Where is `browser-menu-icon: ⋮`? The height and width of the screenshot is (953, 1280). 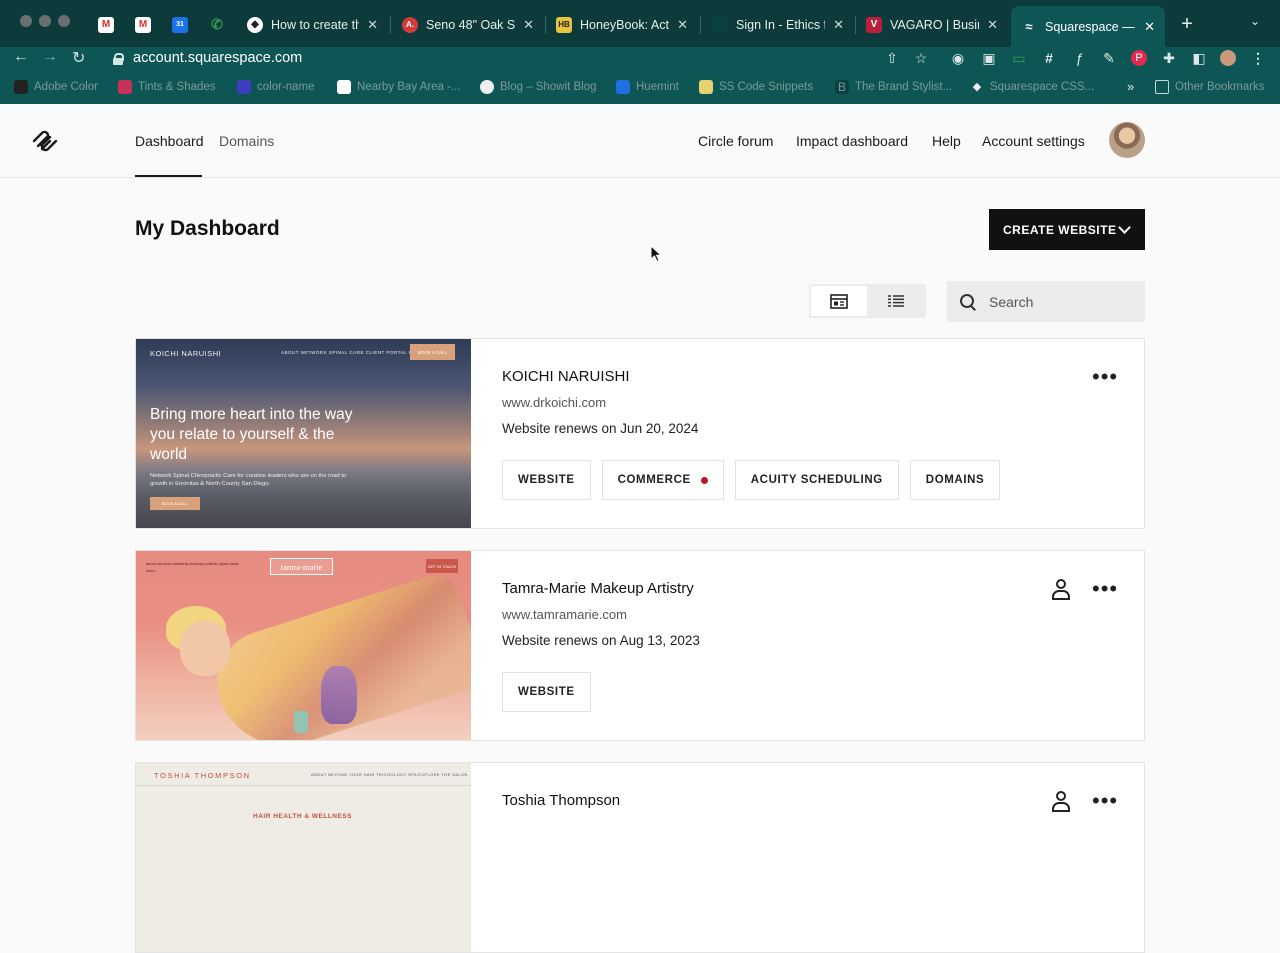 browser-menu-icon: ⋮ is located at coordinates (1258, 58).